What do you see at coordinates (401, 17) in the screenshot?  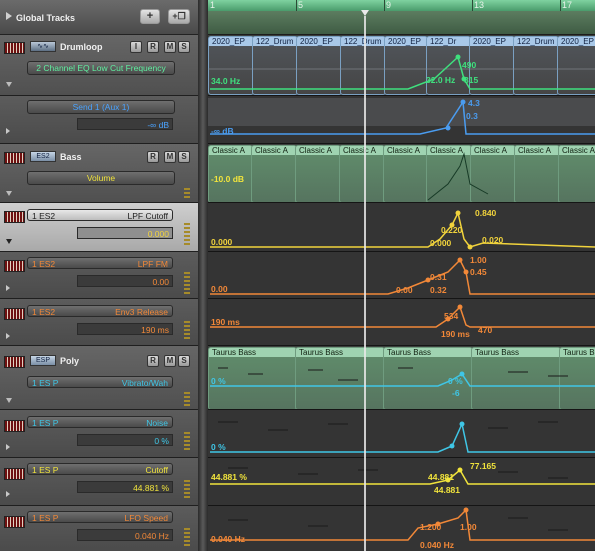 I see `bar-ruler: 1 5 9 13 17` at bounding box center [401, 17].